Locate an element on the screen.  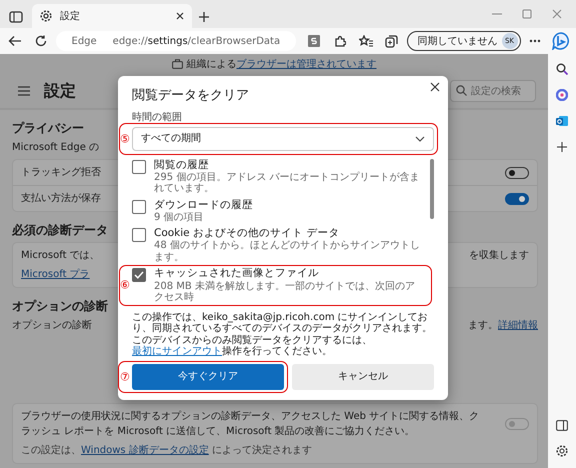
sidebar-panel-icon is located at coordinates (562, 425).